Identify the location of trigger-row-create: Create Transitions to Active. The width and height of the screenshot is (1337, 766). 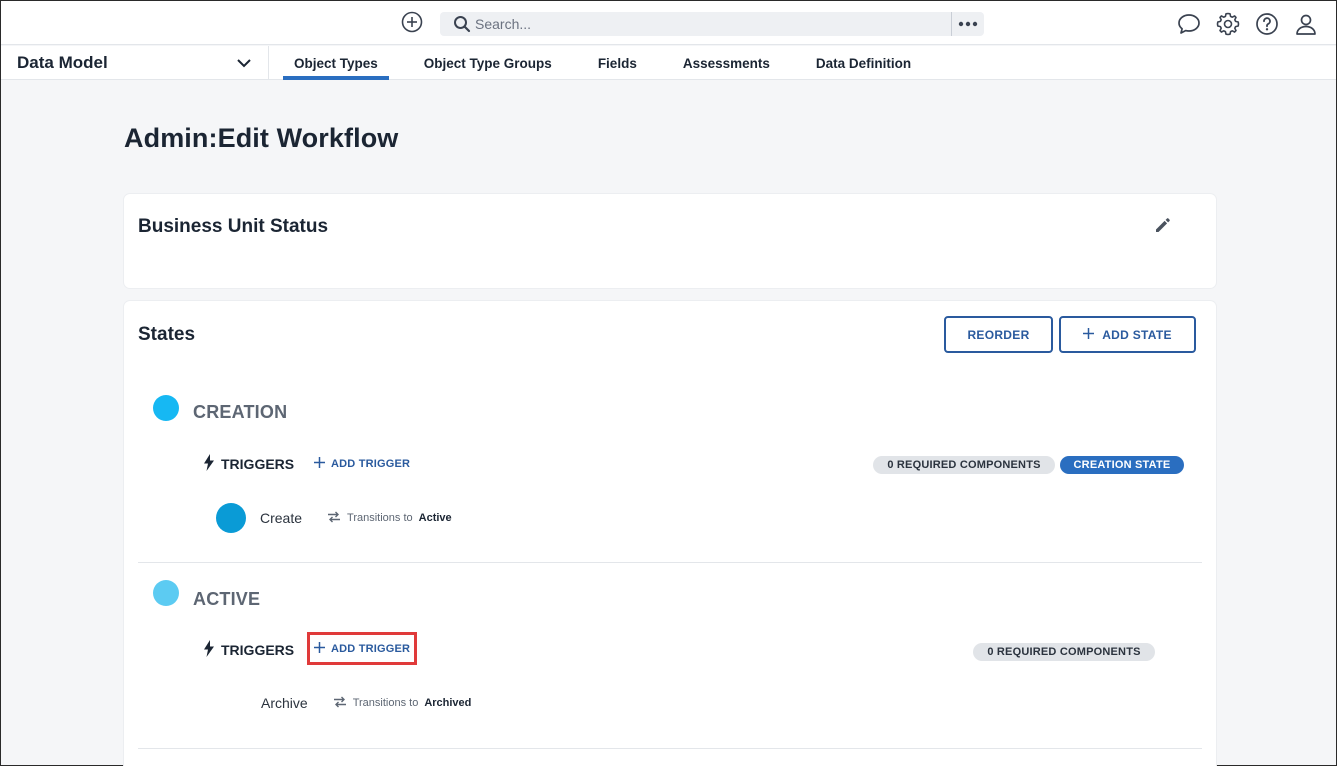
(334, 518).